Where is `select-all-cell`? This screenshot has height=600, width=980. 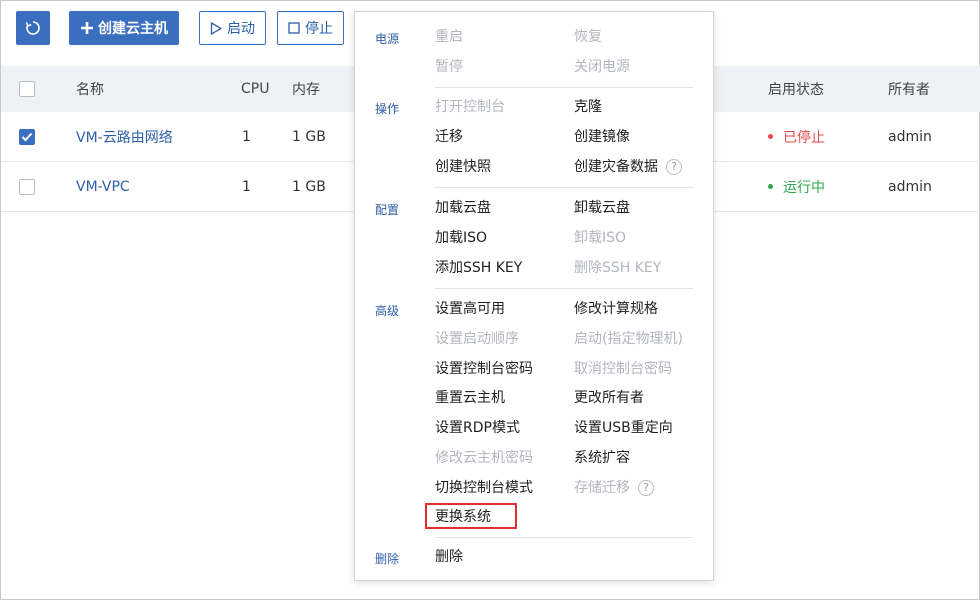 select-all-cell is located at coordinates (27, 89).